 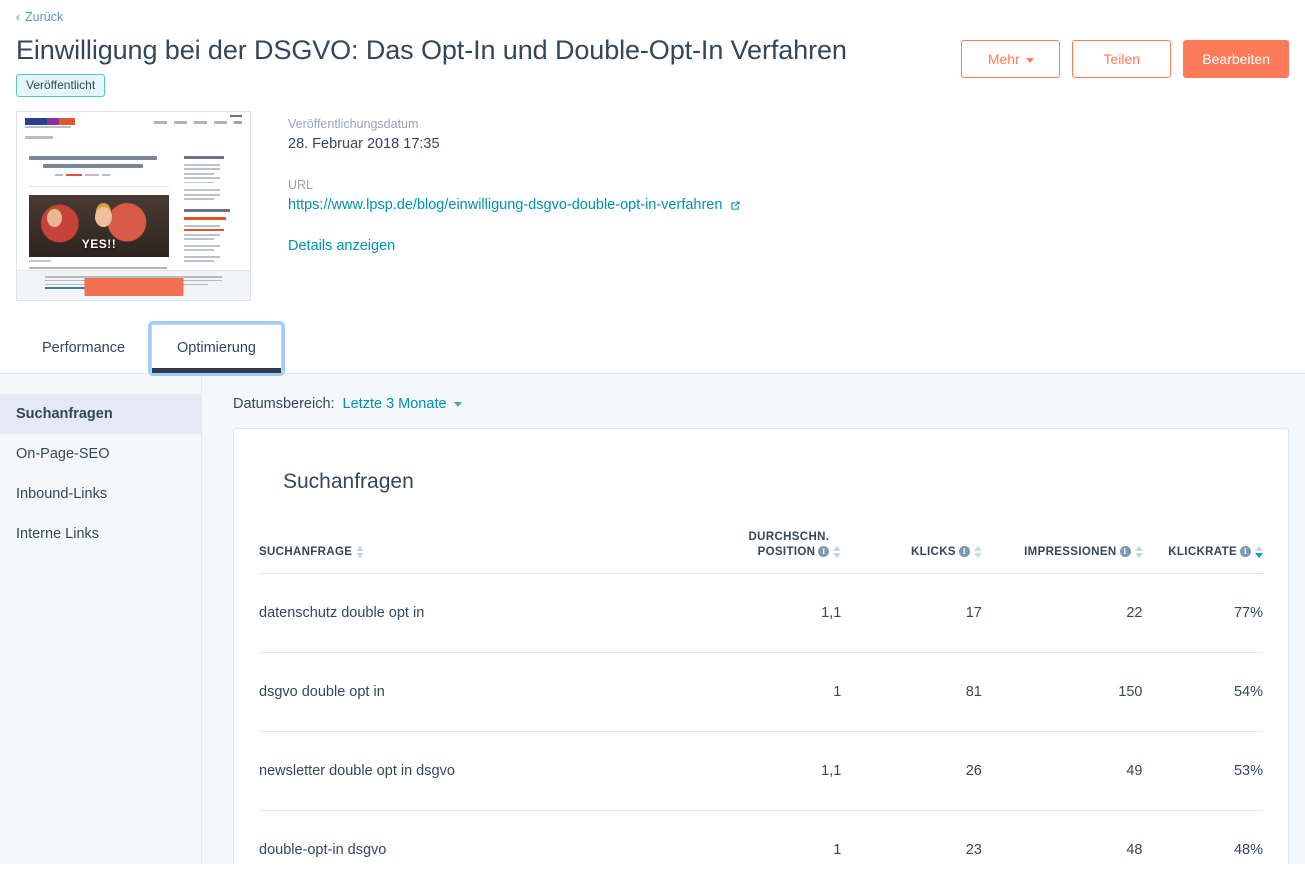 I want to click on daterange-row: Datumsbereich: Letzte 3 Monate, so click(x=761, y=401).